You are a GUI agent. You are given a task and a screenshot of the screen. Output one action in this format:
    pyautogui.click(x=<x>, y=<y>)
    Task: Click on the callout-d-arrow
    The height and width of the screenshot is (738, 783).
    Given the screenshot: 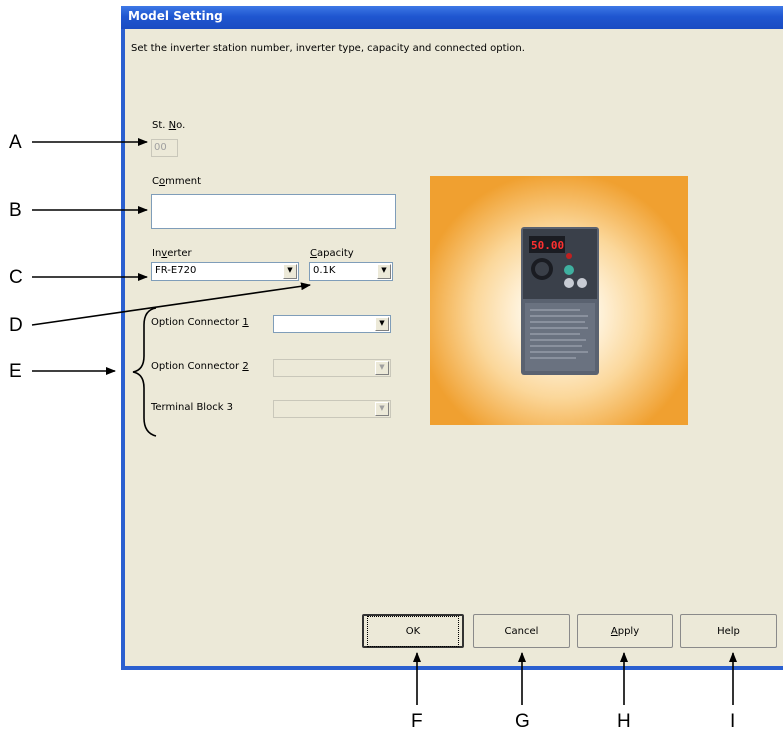 What is the action you would take?
    pyautogui.click(x=171, y=304)
    